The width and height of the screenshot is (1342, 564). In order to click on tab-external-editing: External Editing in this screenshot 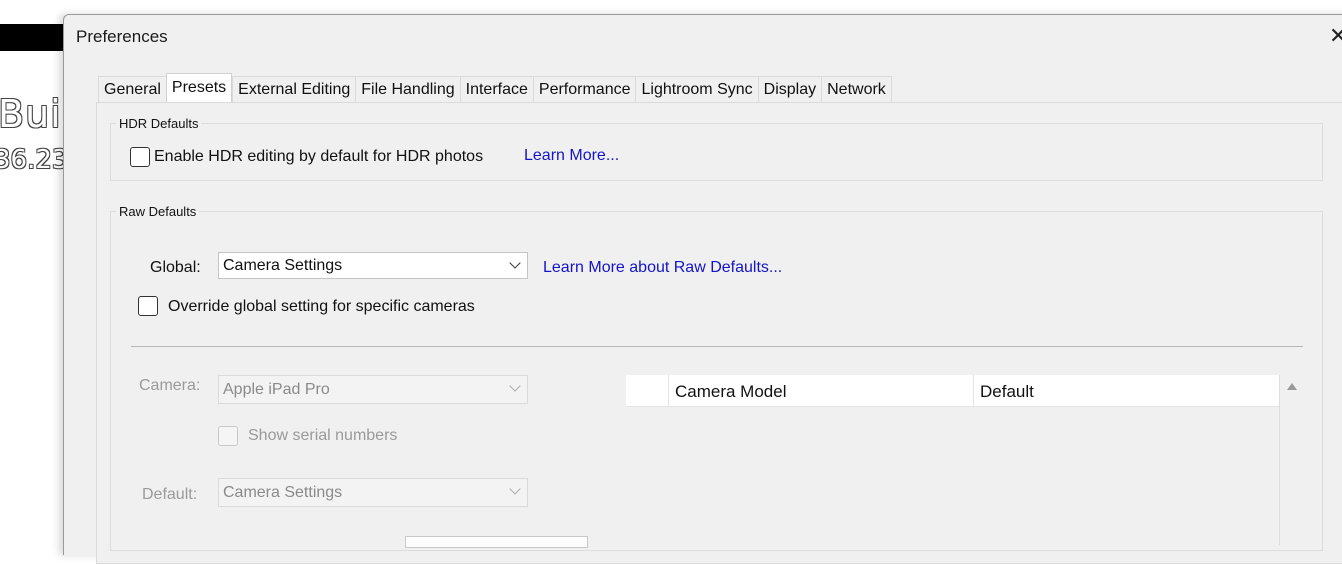, I will do `click(294, 89)`.